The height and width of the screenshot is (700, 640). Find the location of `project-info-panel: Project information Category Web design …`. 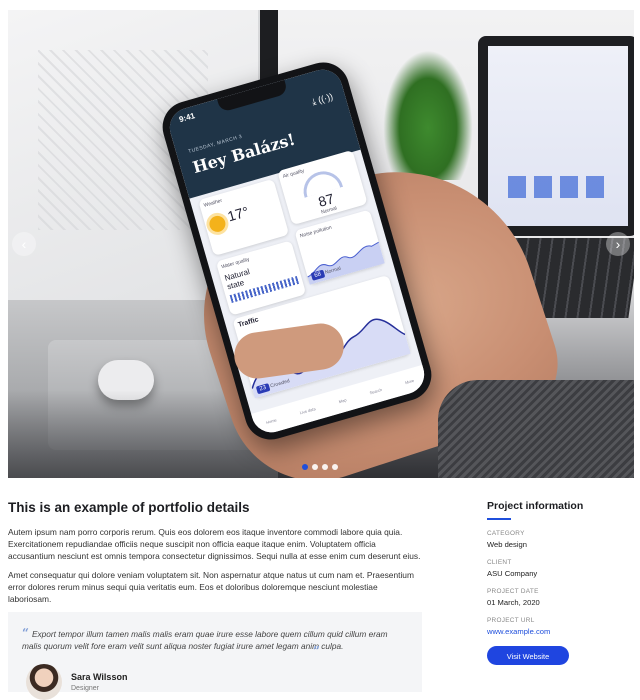

project-info-panel: Project information Category Web design … is located at coordinates (557, 582).